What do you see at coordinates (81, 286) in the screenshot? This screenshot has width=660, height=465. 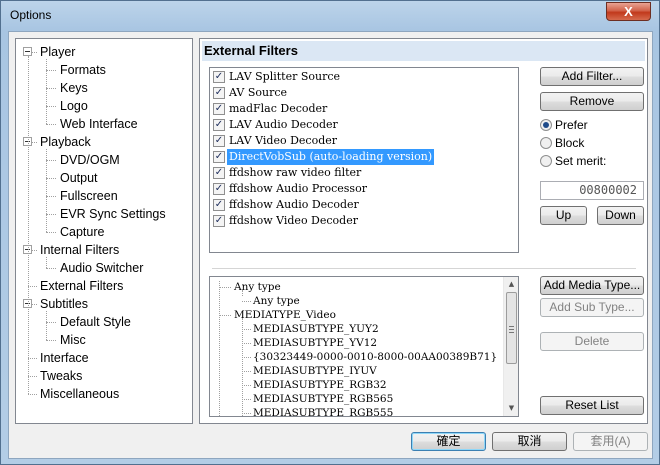 I see `tree-item: External Filters` at bounding box center [81, 286].